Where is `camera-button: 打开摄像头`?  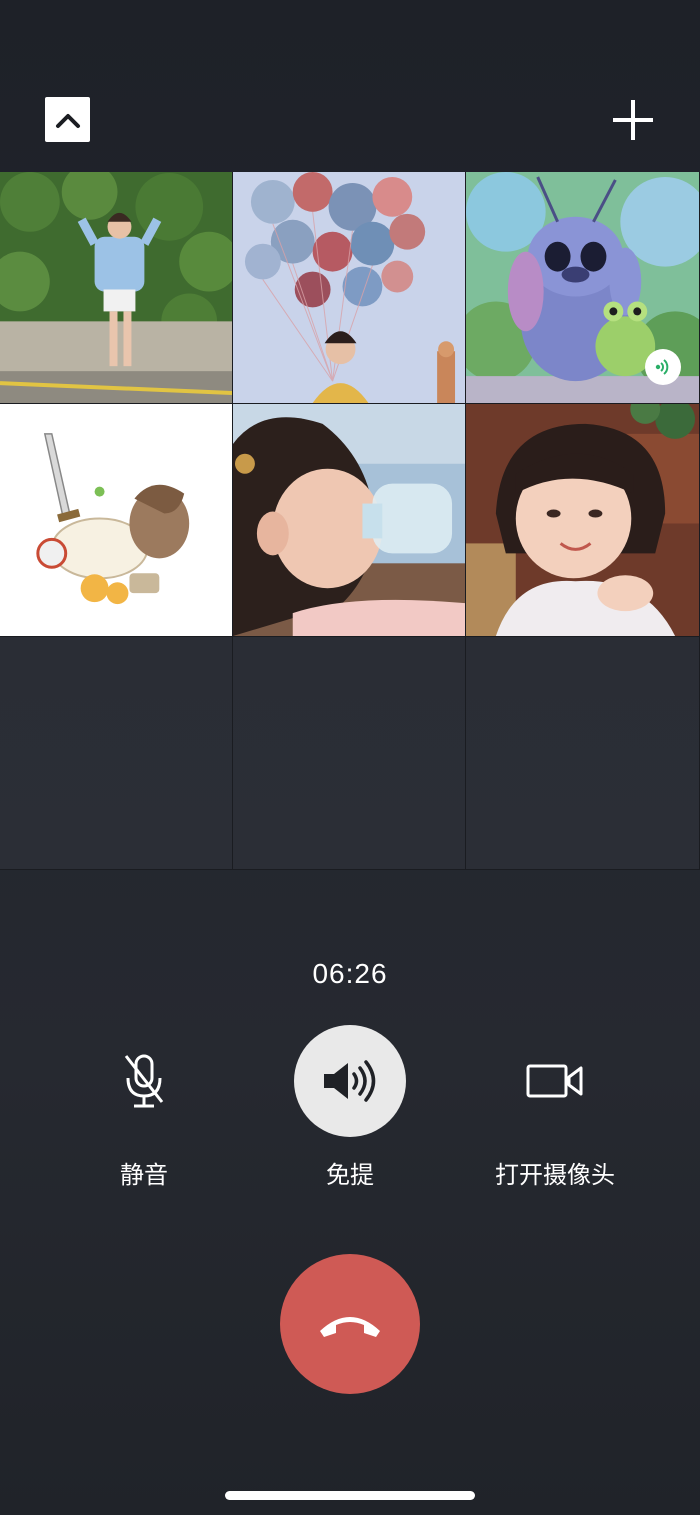
camera-button: 打开摄像头 is located at coordinates (555, 1107).